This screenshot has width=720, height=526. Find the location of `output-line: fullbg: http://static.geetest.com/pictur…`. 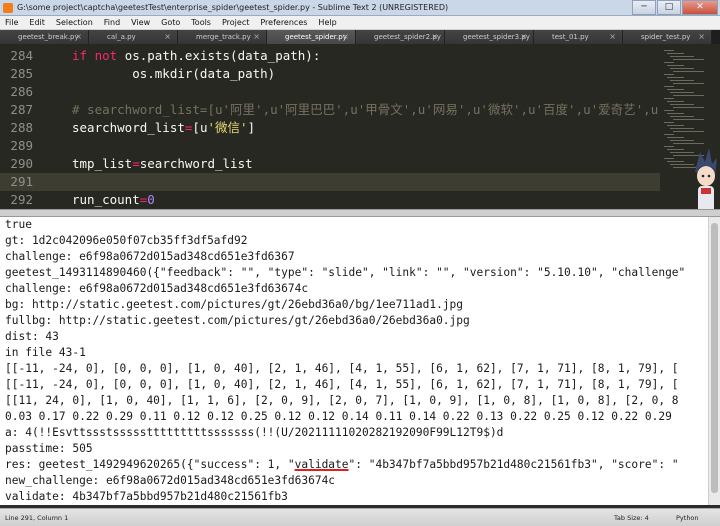

output-line: fullbg: http://static.geetest.com/pictur… is located at coordinates (237, 320).